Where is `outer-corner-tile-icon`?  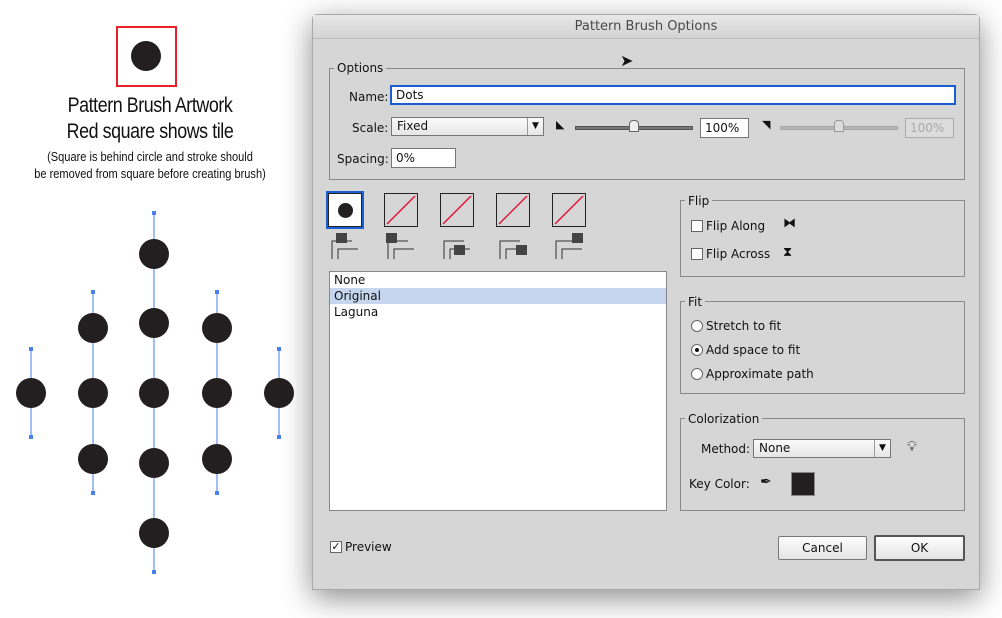
outer-corner-tile-icon is located at coordinates (401, 247).